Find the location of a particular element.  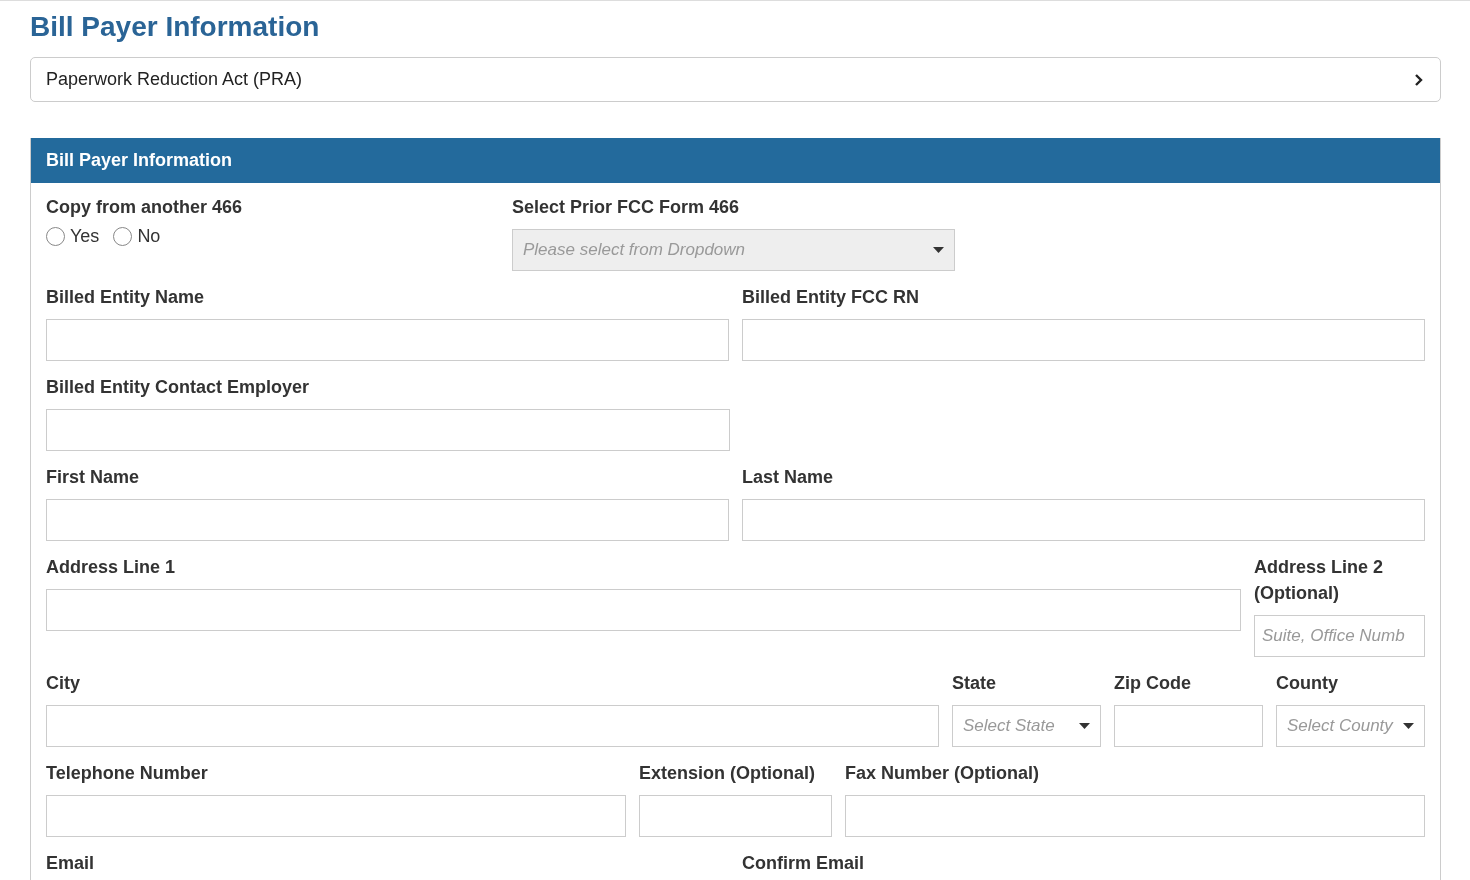

field-label: First Name is located at coordinates (93, 477).